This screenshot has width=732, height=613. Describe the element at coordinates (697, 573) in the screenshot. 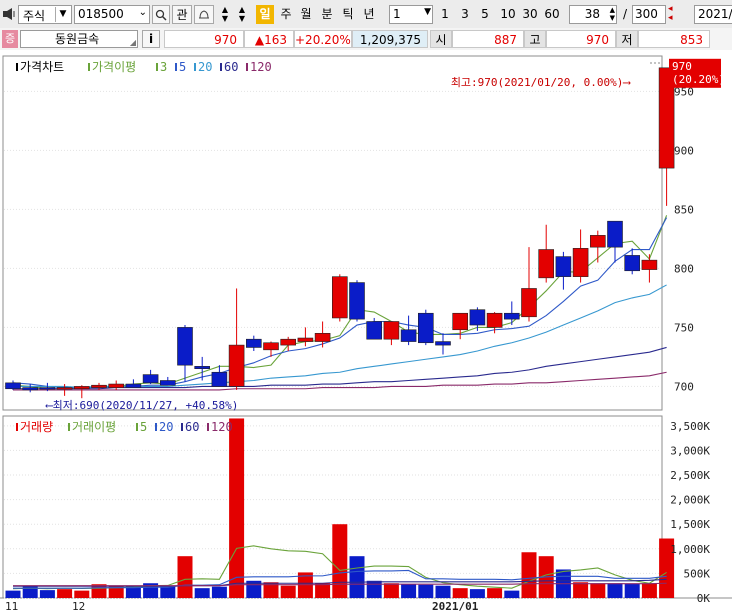

I see `volume-tick-label: 500K` at that location.